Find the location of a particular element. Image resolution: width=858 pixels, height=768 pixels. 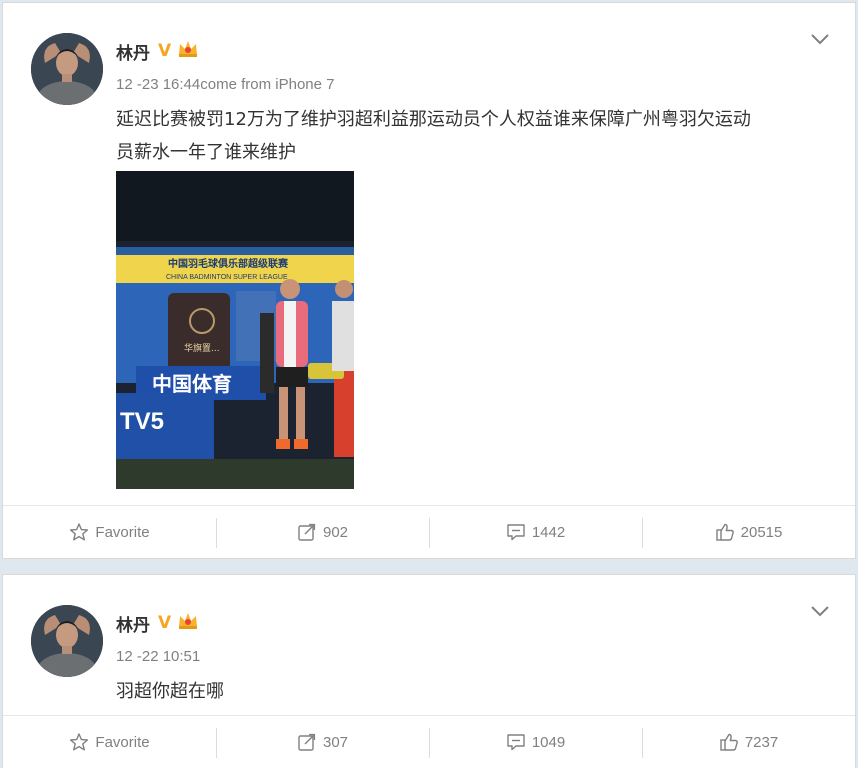

post-meta: 12 -22 10:51 is located at coordinates (158, 656).